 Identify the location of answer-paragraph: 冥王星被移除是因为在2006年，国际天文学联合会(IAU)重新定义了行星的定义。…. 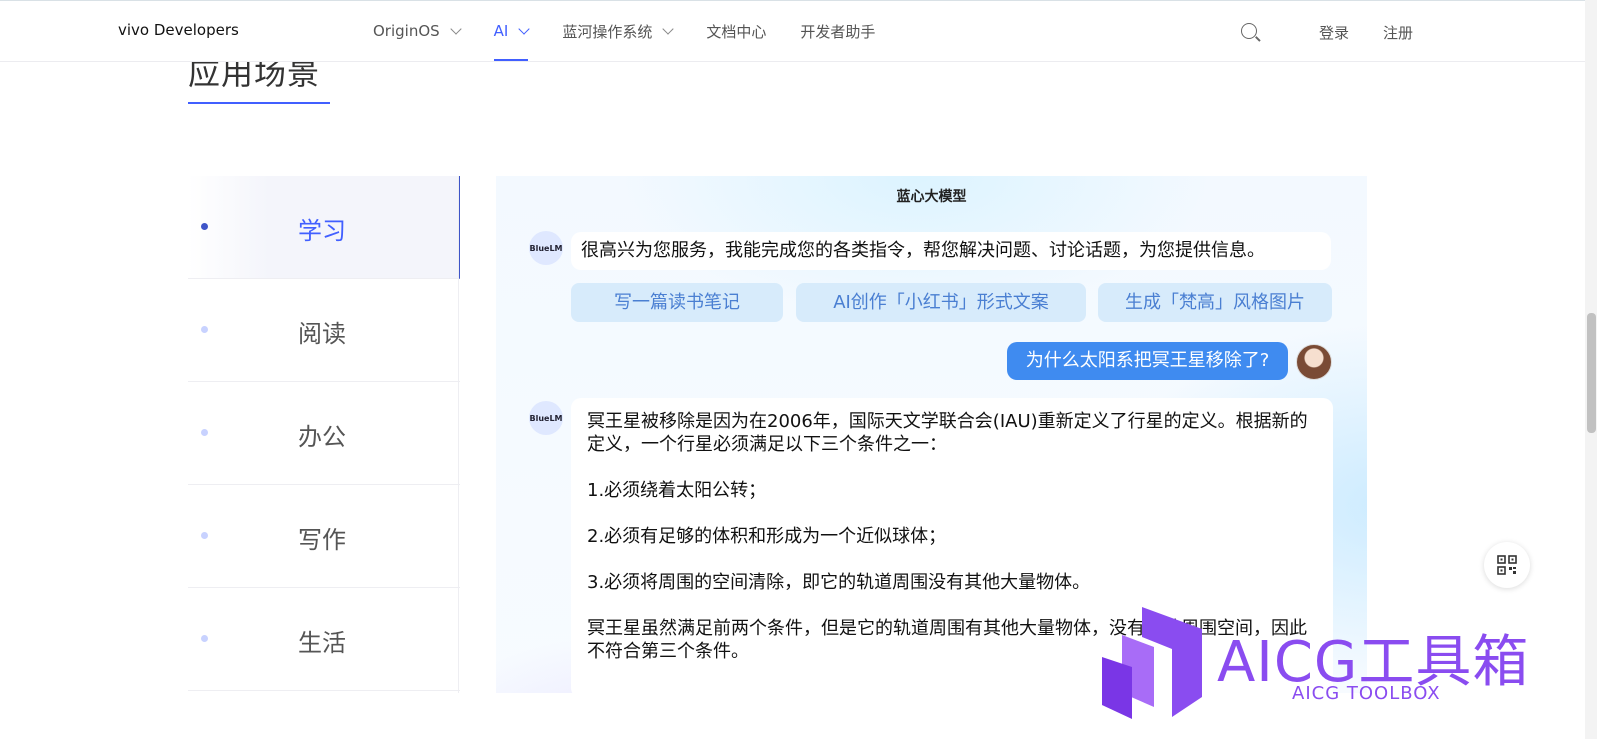
(947, 433).